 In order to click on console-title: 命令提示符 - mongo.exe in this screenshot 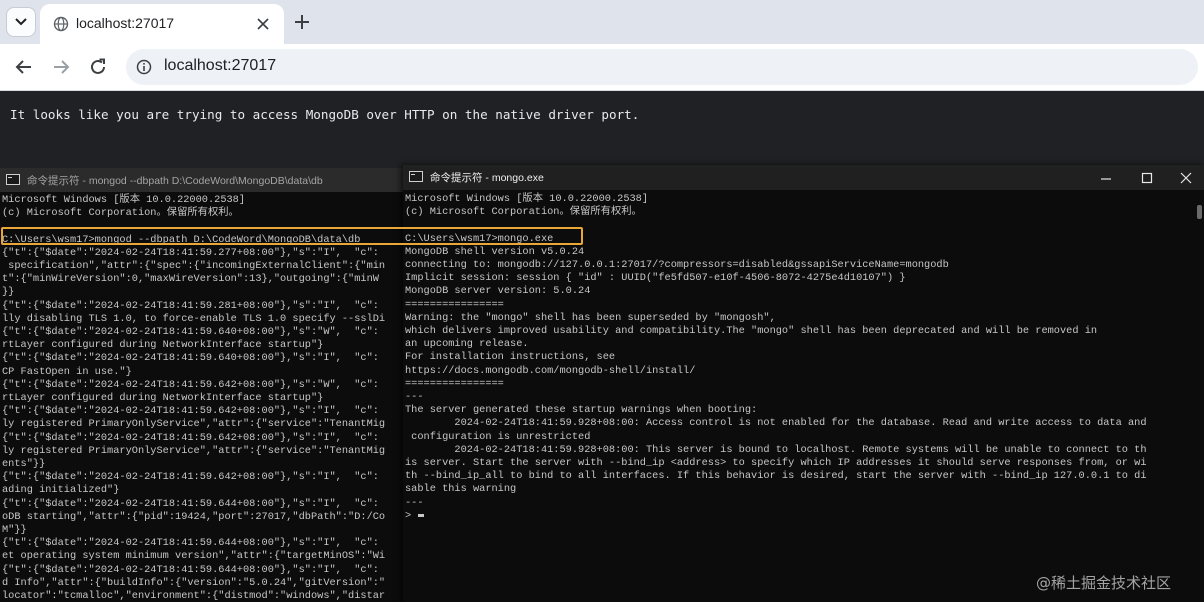, I will do `click(487, 178)`.